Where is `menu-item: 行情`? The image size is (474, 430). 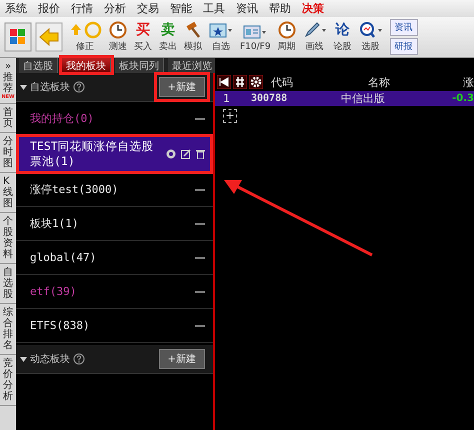
menu-item: 行情 is located at coordinates (82, 8).